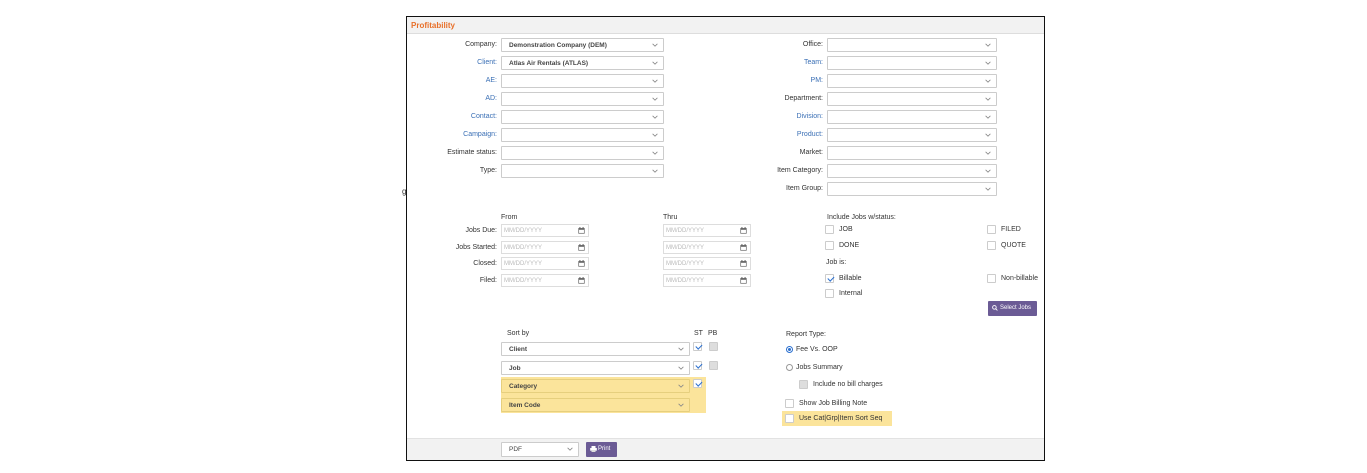 This screenshot has height=473, width=1367. I want to click on sort-client-st-checkbox, so click(697, 346).